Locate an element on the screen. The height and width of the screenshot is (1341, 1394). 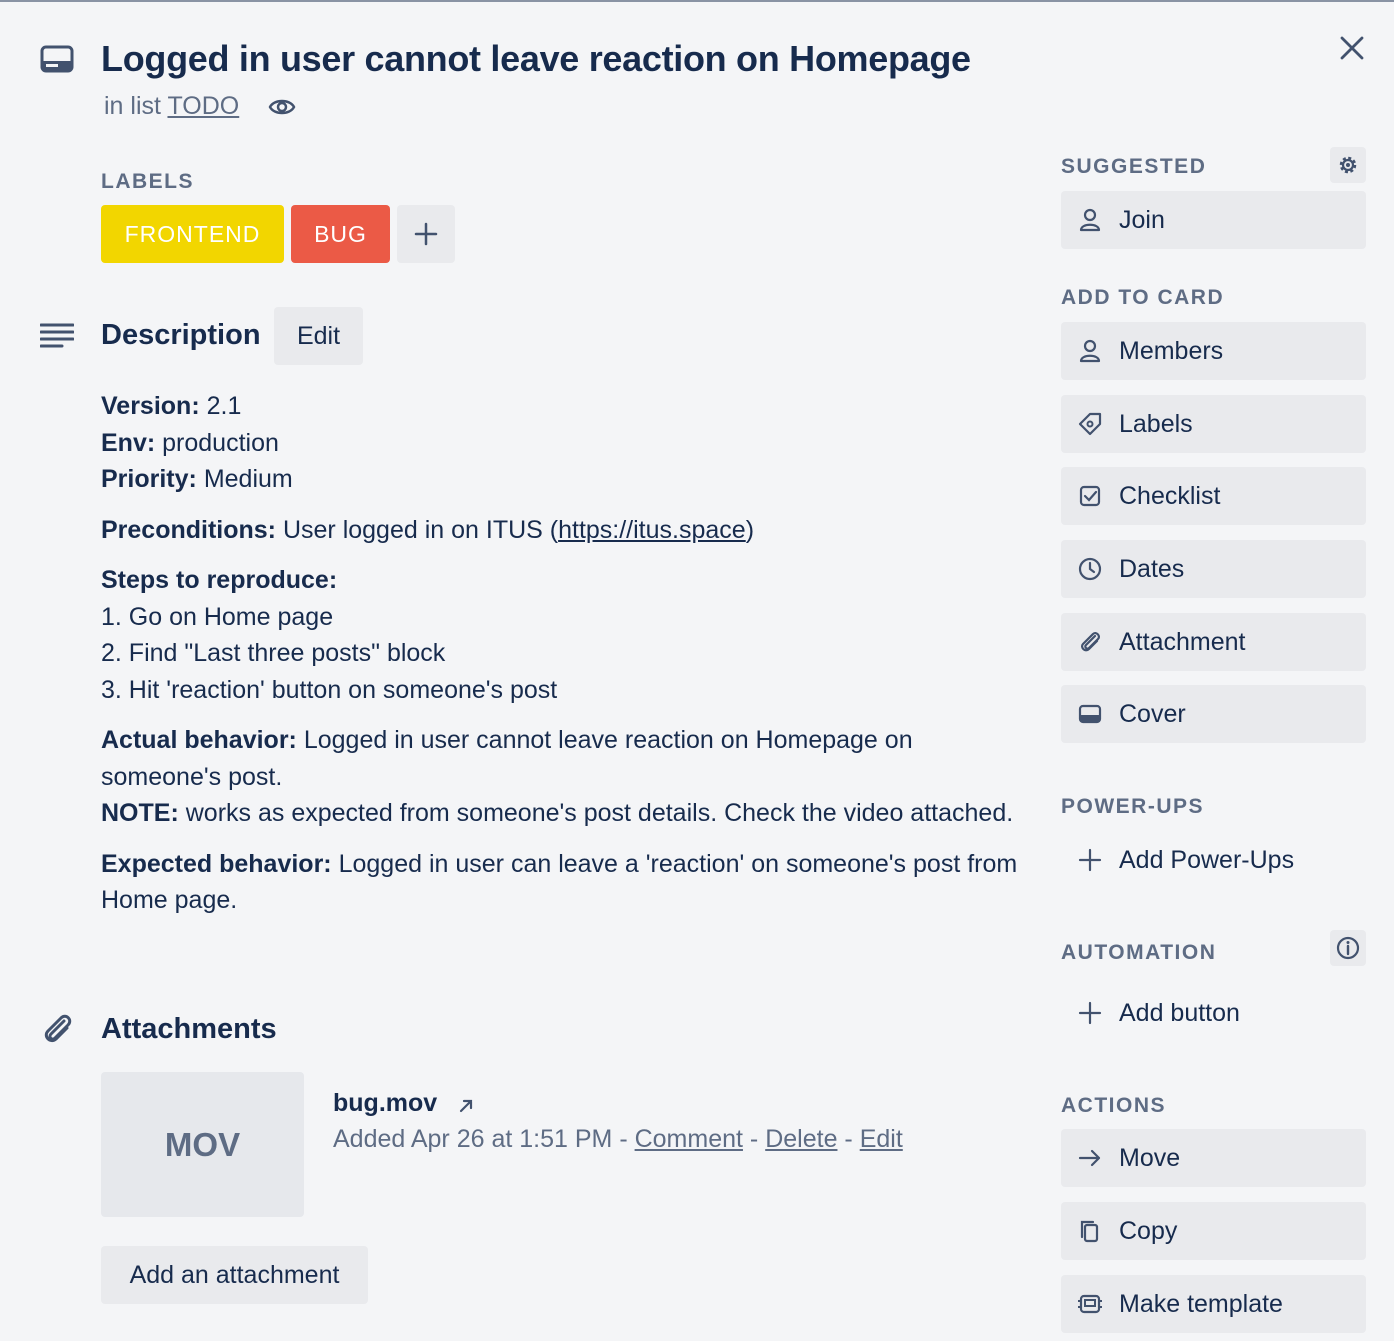
labels-heading: LABELS is located at coordinates (147, 181).